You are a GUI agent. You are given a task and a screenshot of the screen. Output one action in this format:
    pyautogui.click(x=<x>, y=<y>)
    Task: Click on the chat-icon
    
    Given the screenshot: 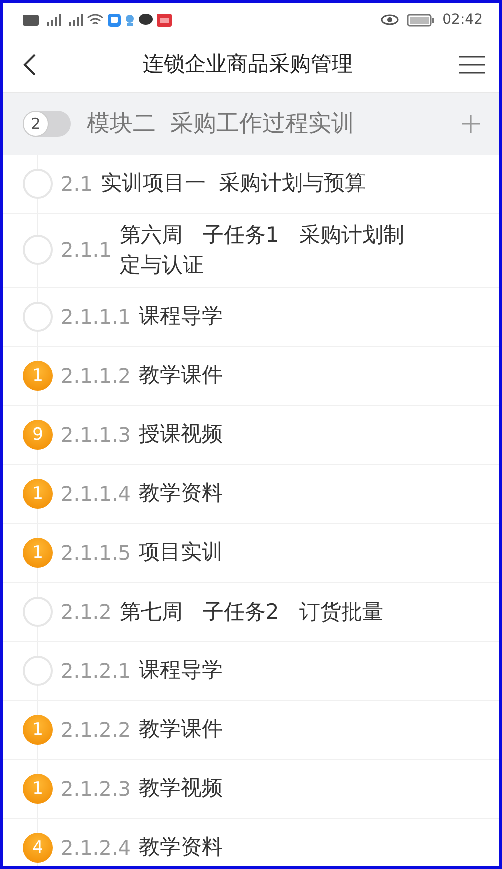 What is the action you would take?
    pyautogui.click(x=146, y=20)
    